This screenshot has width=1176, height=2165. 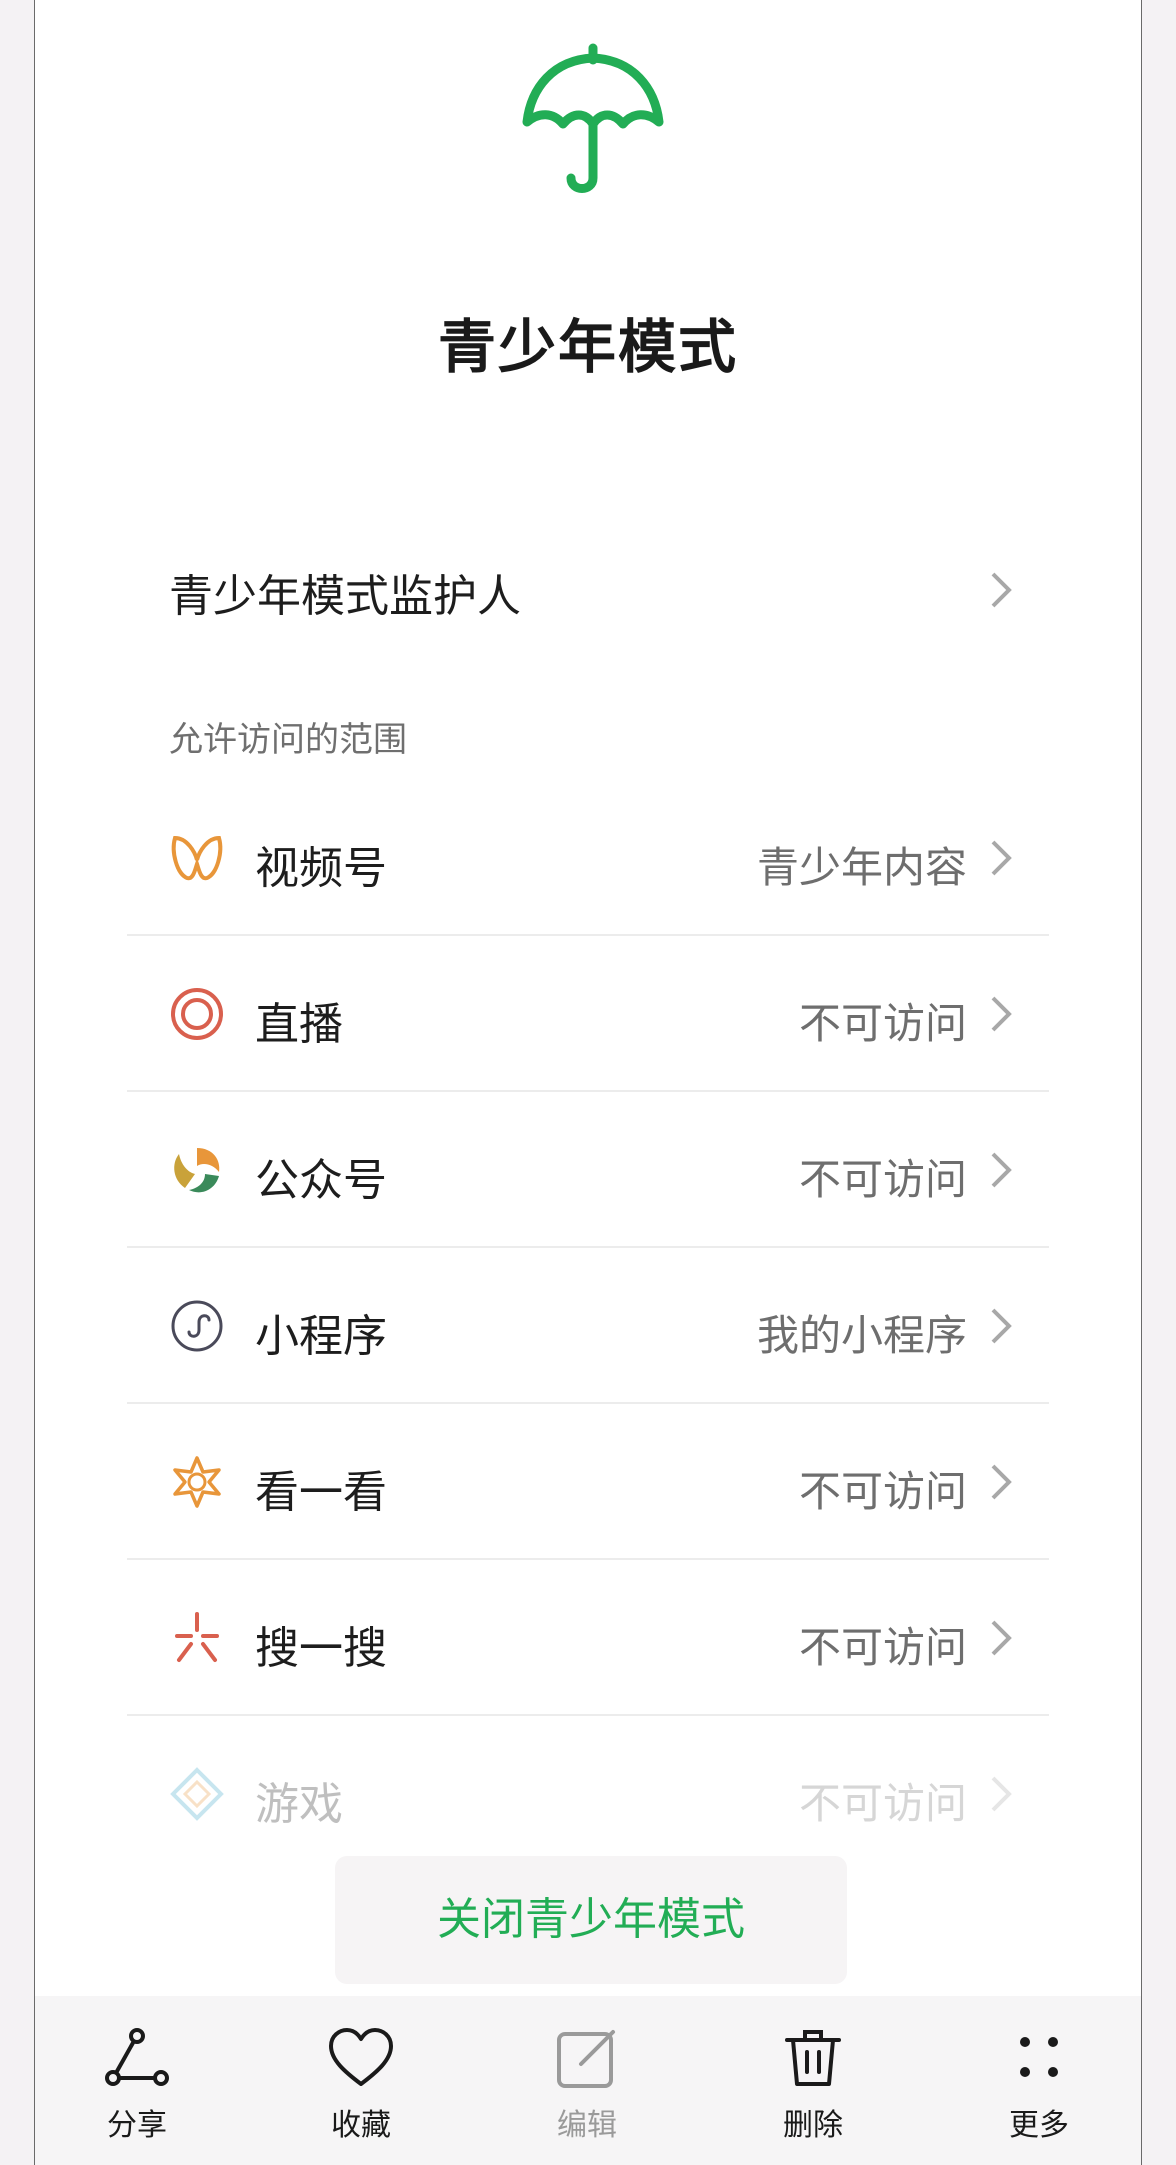 What do you see at coordinates (197, 1014) in the screenshot?
I see `live-target-icon` at bounding box center [197, 1014].